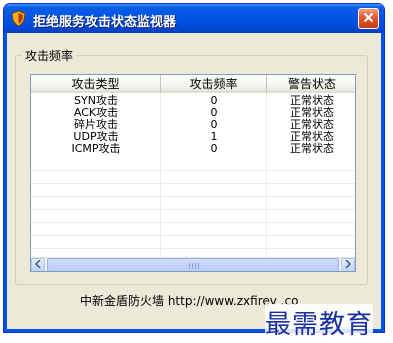 The height and width of the screenshot is (343, 393). What do you see at coordinates (105, 22) in the screenshot?
I see `window-title: 拒绝服务攻击状态监视器` at bounding box center [105, 22].